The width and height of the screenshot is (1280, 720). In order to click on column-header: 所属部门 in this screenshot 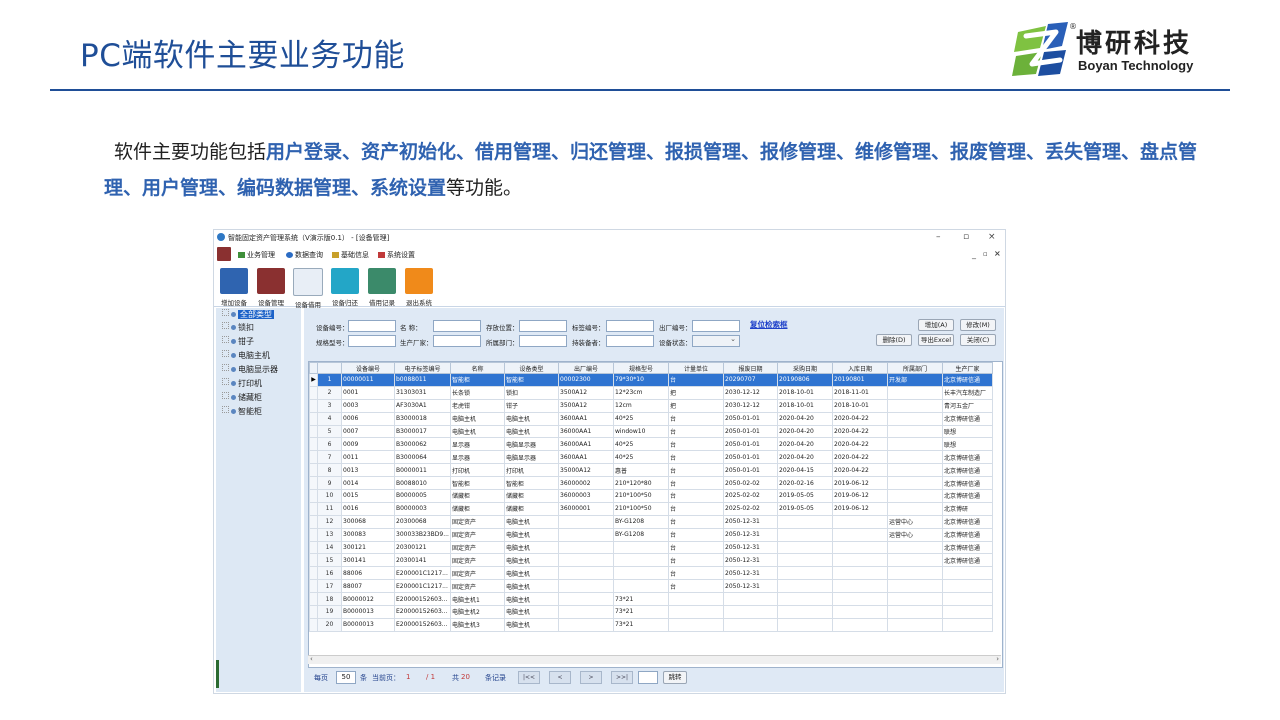, I will do `click(915, 368)`.